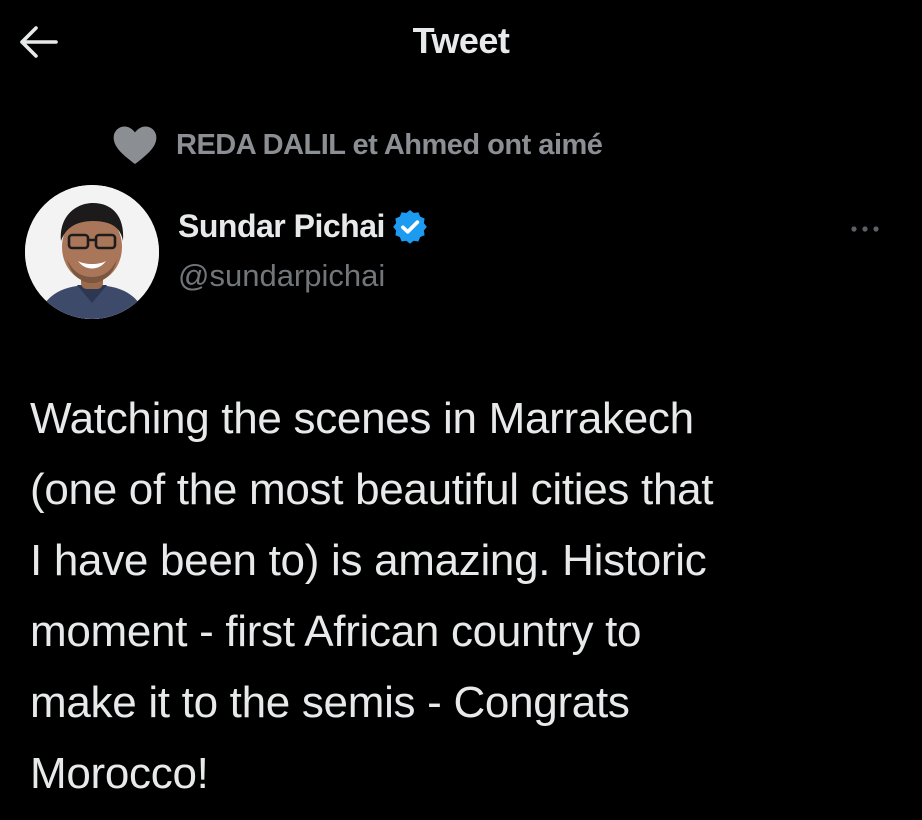 The height and width of the screenshot is (820, 922). I want to click on more-dots-icon, so click(865, 229).